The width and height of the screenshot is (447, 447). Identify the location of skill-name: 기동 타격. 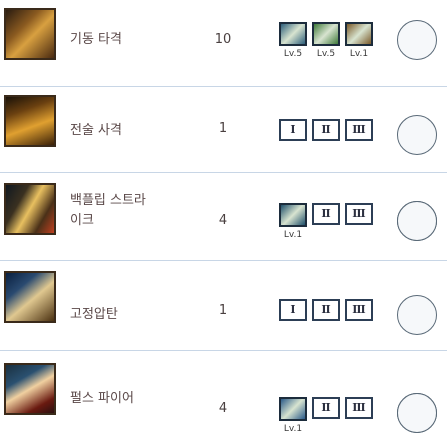
(96, 39).